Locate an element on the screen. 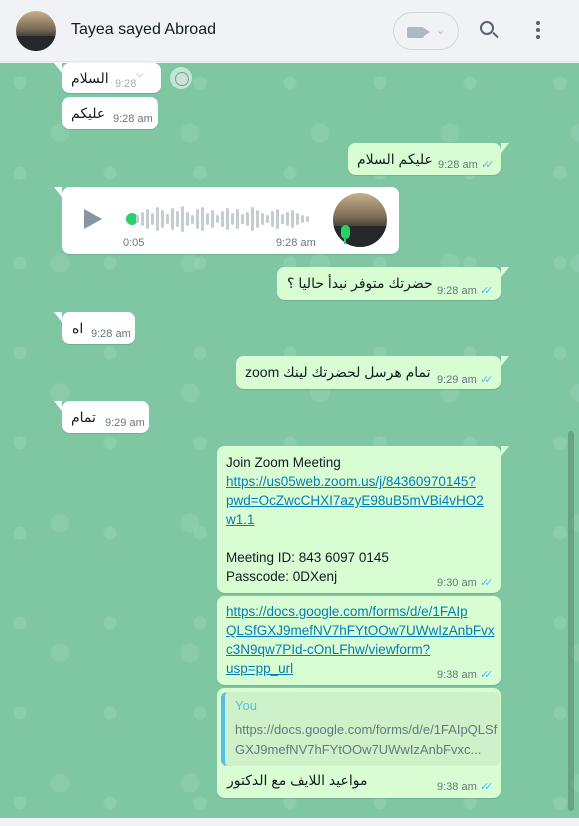 This screenshot has width=579, height=826. voice-duration: 0:05 is located at coordinates (134, 243).